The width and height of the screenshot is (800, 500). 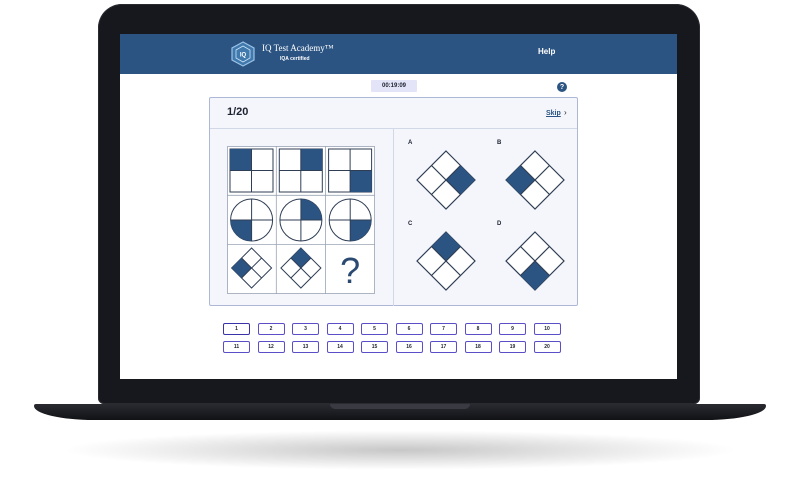 What do you see at coordinates (271, 329) in the screenshot?
I see `question-nav-button: 2` at bounding box center [271, 329].